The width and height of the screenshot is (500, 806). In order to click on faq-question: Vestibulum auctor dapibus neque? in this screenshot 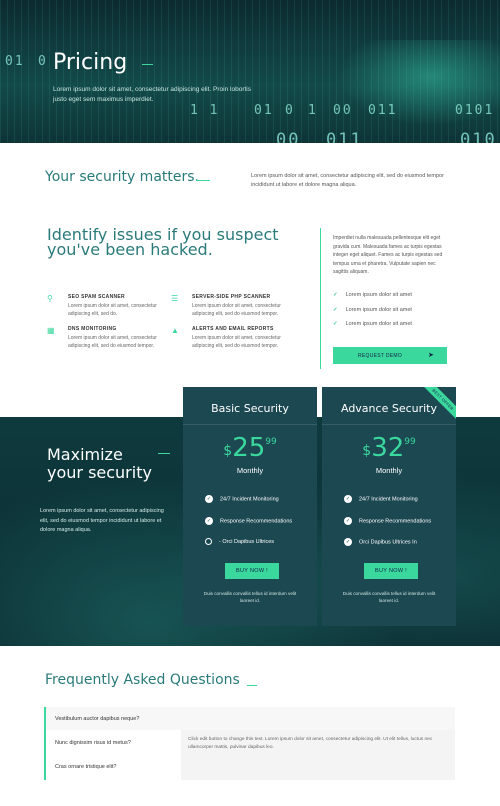, I will do `click(97, 719)`.